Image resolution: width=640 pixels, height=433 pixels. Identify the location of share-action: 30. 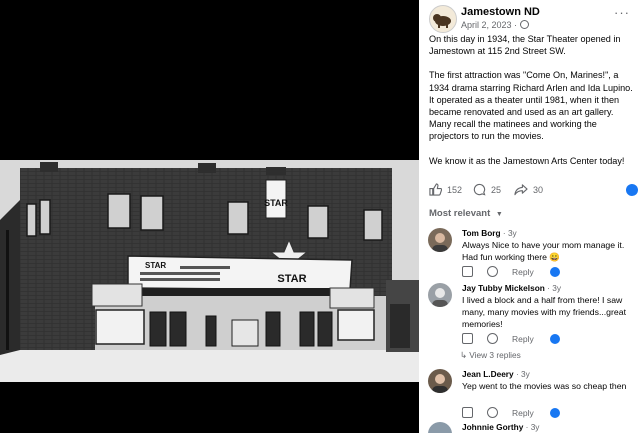
(528, 189).